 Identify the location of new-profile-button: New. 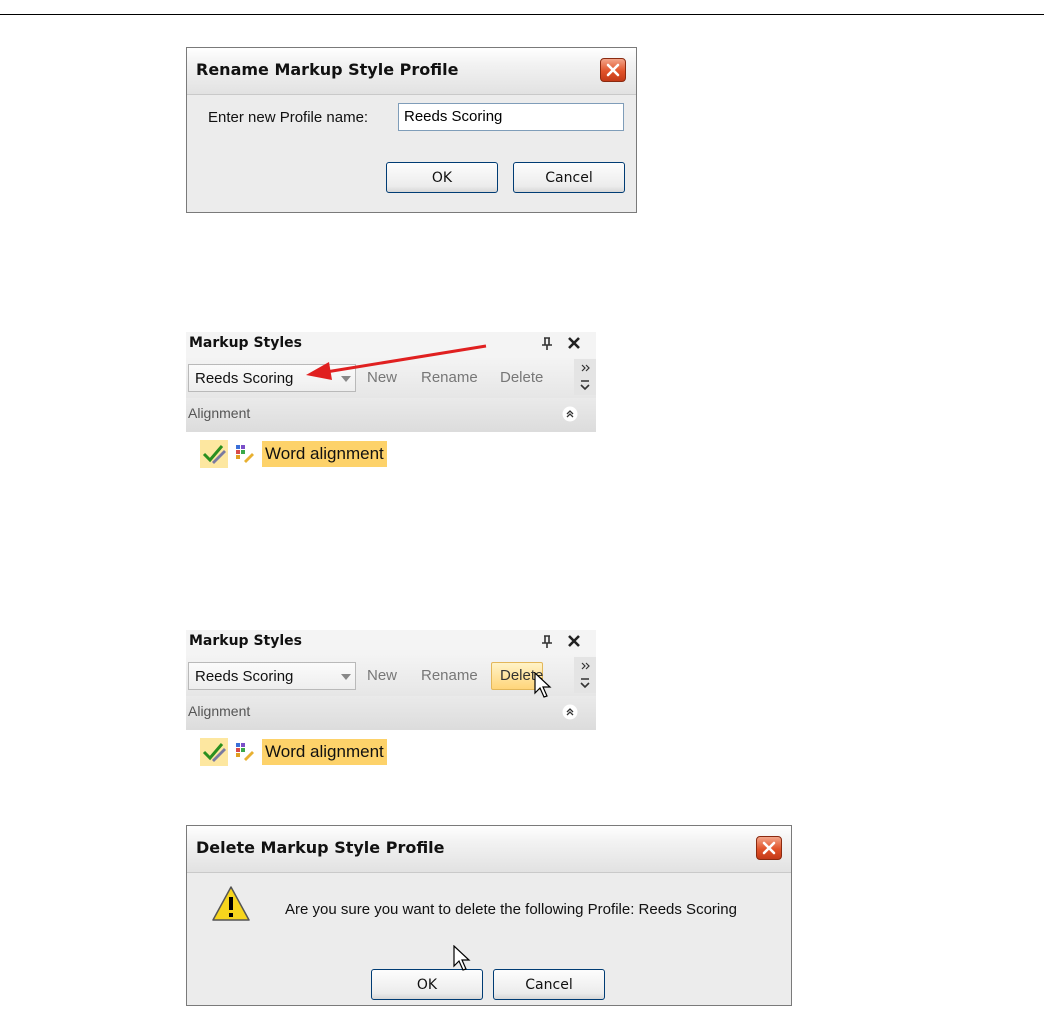
(382, 675).